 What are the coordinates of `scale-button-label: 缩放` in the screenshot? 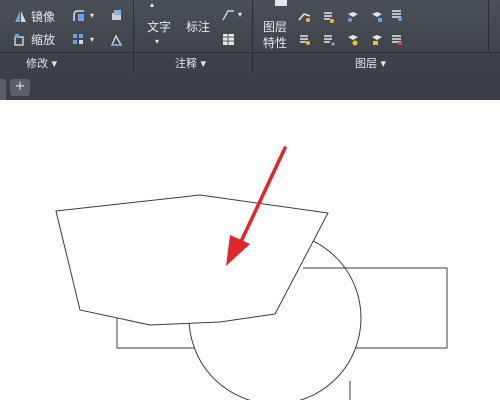 It's located at (43, 40).